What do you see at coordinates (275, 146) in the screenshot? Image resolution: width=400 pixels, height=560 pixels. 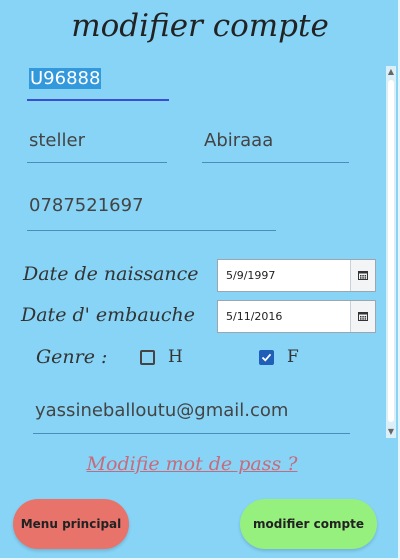 I see `first-name-field: Abiraaa` at bounding box center [275, 146].